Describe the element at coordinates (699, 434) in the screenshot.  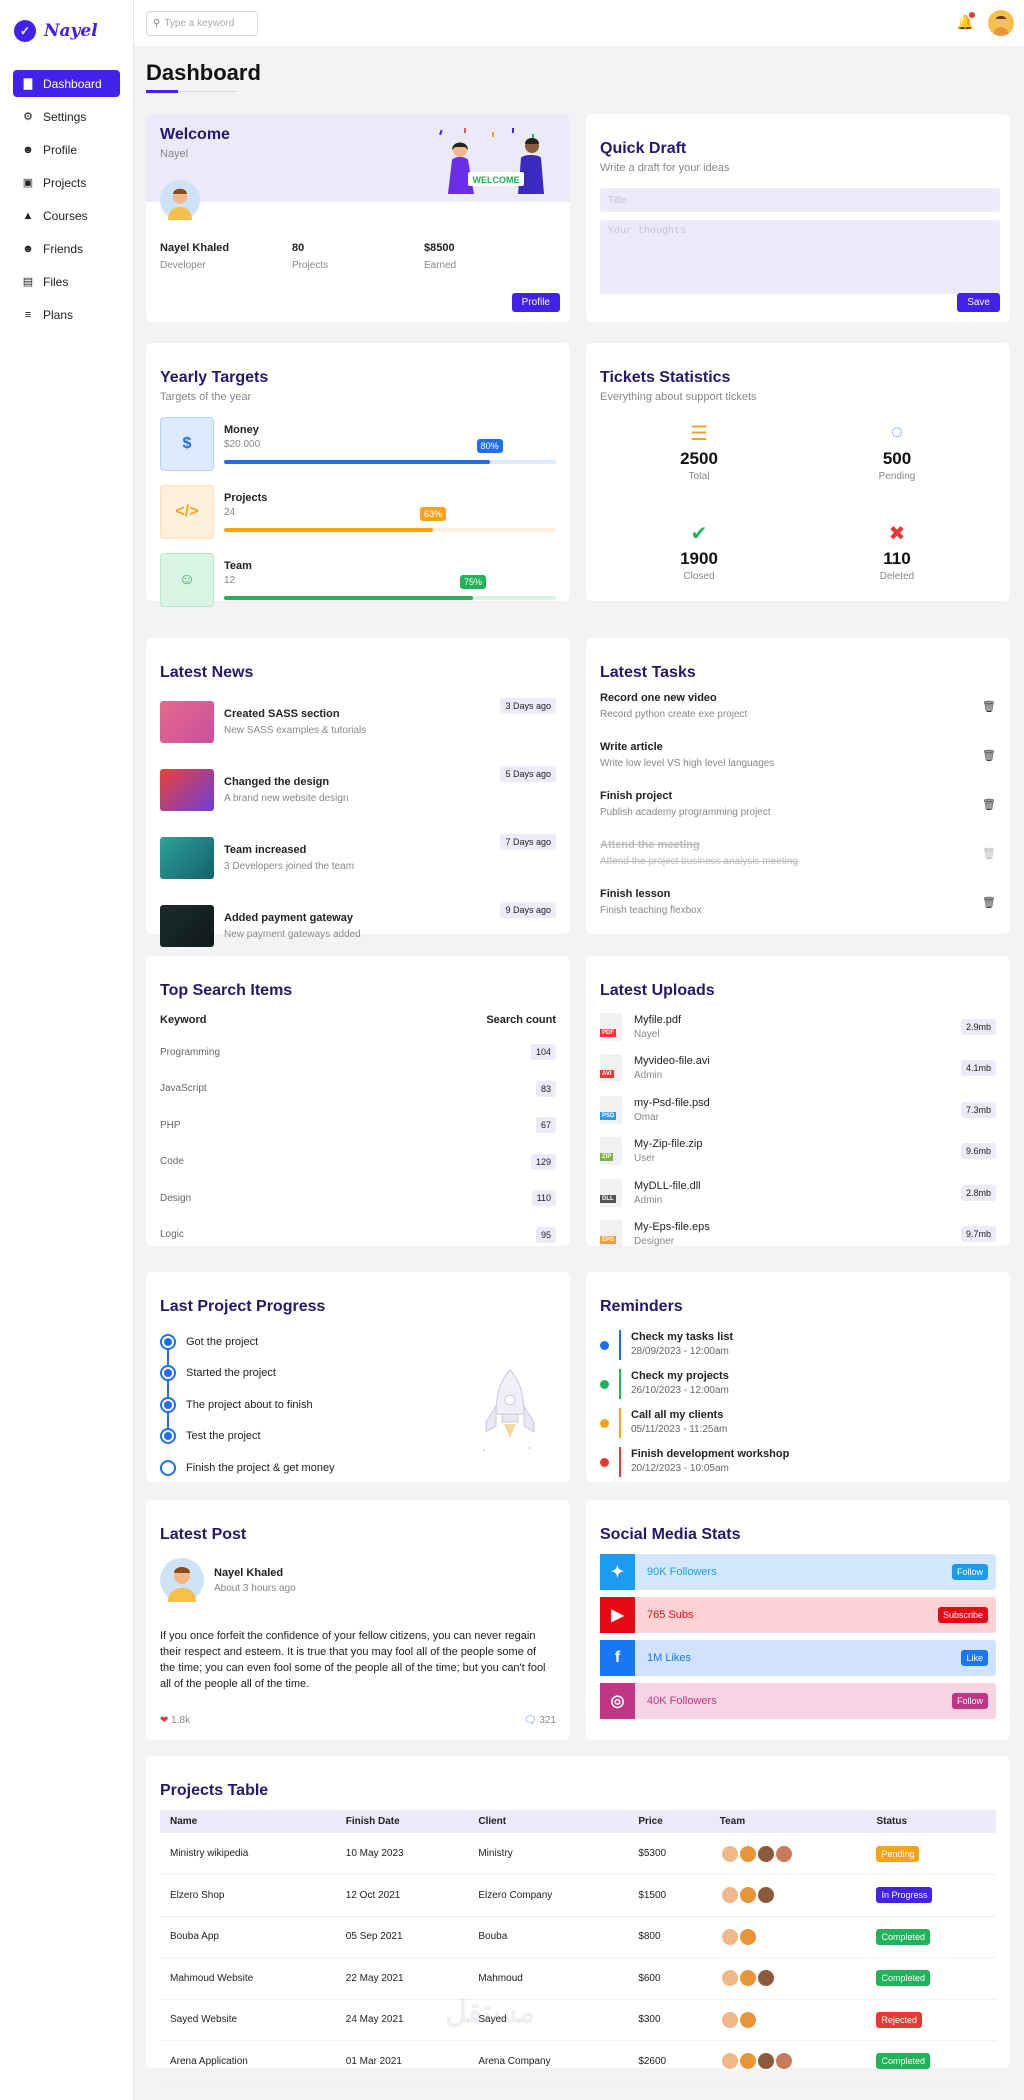
I see `ticket-total-icon: ☰` at that location.